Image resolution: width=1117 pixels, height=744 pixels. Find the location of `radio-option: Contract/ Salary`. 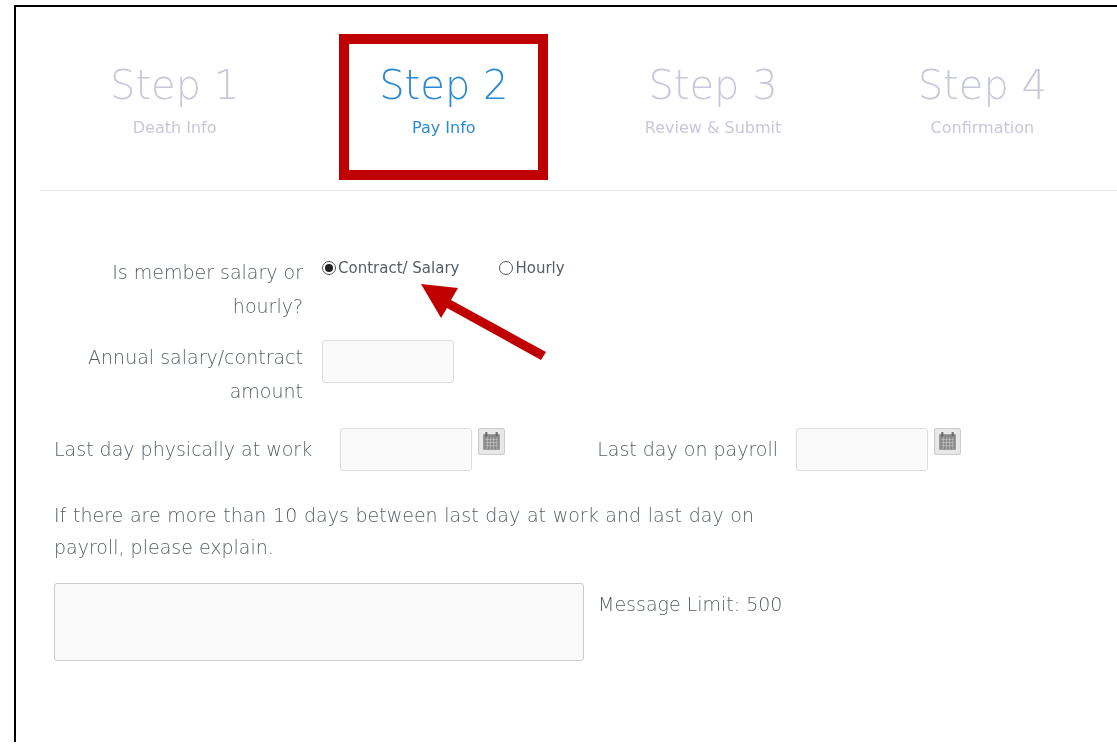

radio-option: Contract/ Salary is located at coordinates (391, 268).